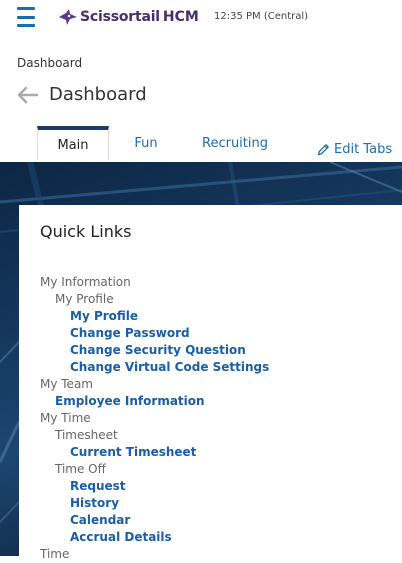 The height and width of the screenshot is (563, 402). I want to click on scissortail-bird-icon, so click(68, 17).